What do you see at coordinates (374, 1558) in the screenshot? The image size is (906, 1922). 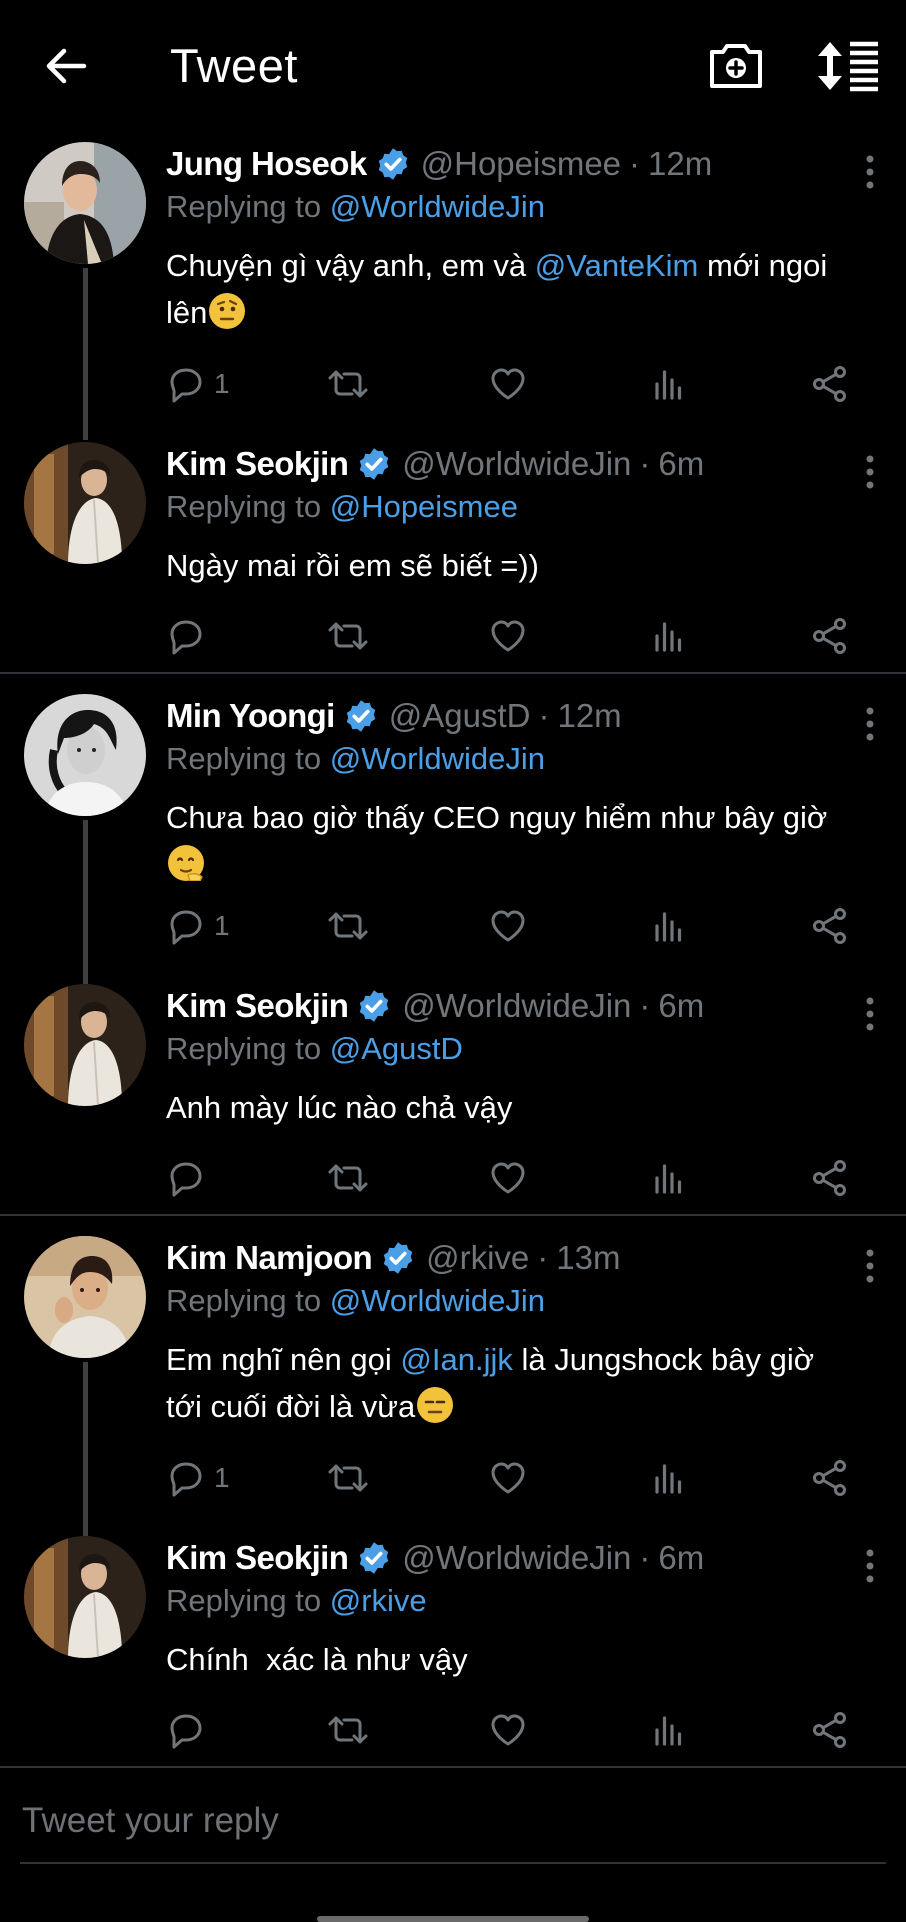 I see `verified-badge-icon` at bounding box center [374, 1558].